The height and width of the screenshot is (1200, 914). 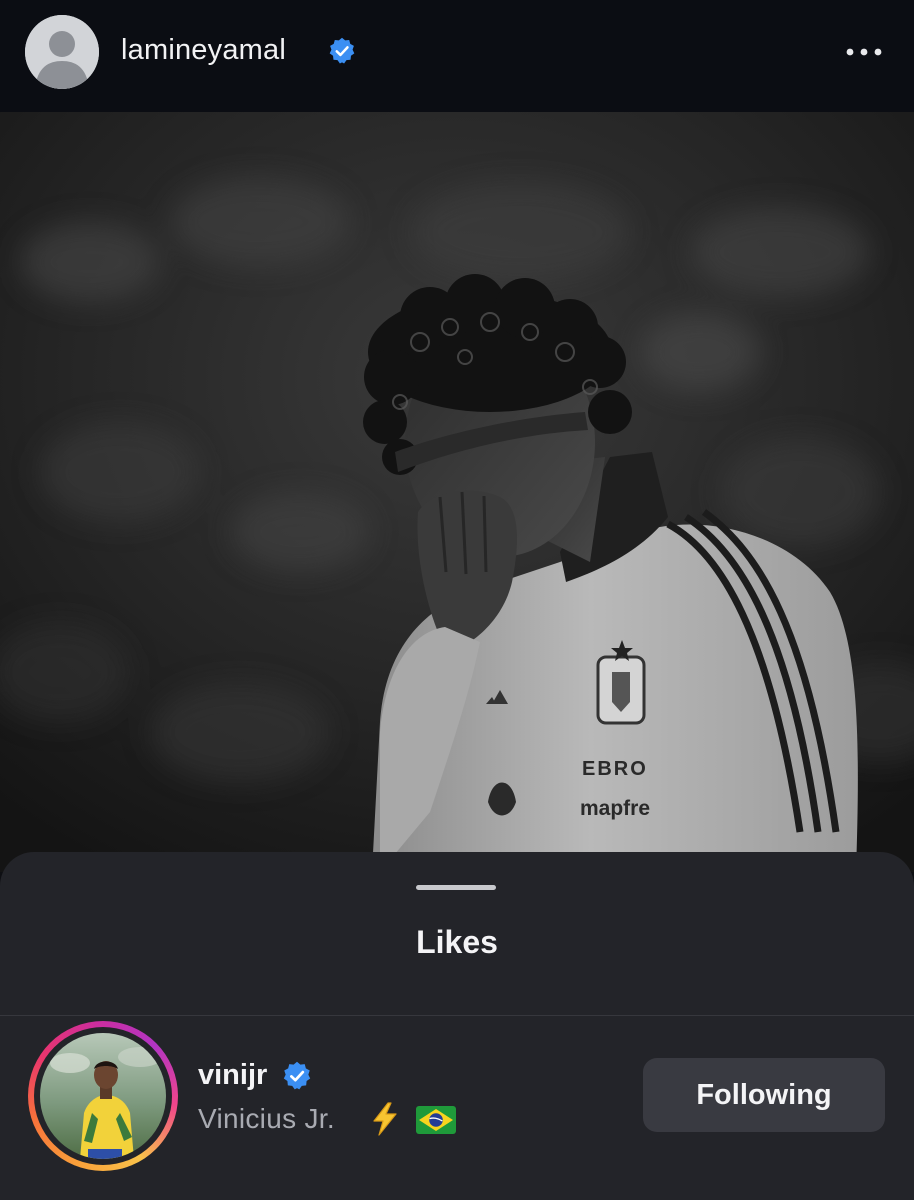 I want to click on post-header: lamineyamal, so click(x=457, y=56).